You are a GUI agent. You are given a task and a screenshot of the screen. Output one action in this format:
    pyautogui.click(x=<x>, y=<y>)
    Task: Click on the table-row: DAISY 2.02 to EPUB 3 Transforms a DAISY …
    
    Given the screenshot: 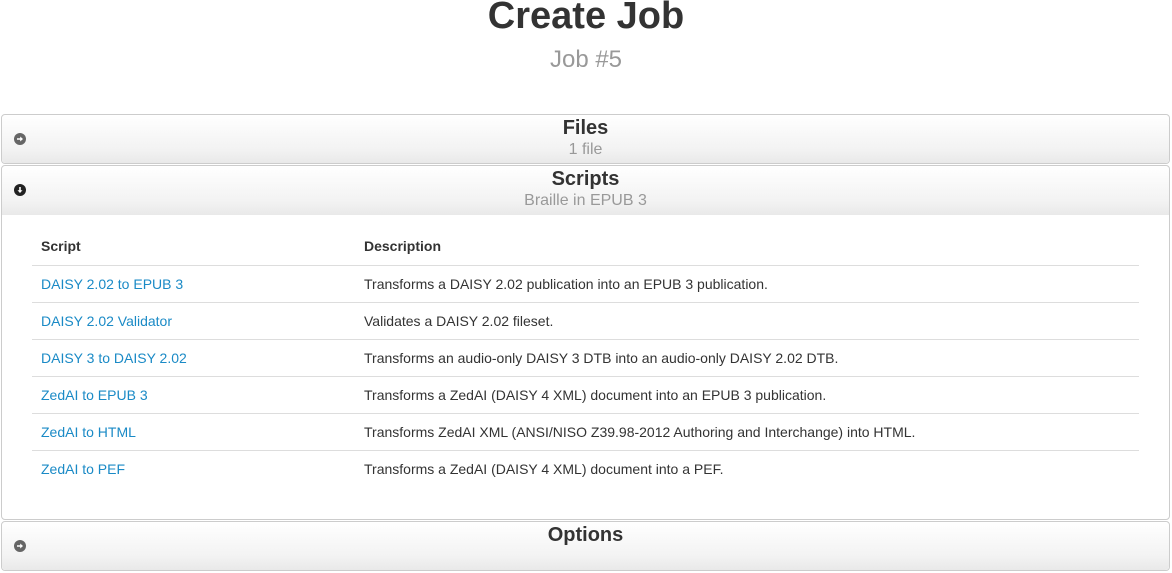 What is the action you would take?
    pyautogui.click(x=585, y=284)
    